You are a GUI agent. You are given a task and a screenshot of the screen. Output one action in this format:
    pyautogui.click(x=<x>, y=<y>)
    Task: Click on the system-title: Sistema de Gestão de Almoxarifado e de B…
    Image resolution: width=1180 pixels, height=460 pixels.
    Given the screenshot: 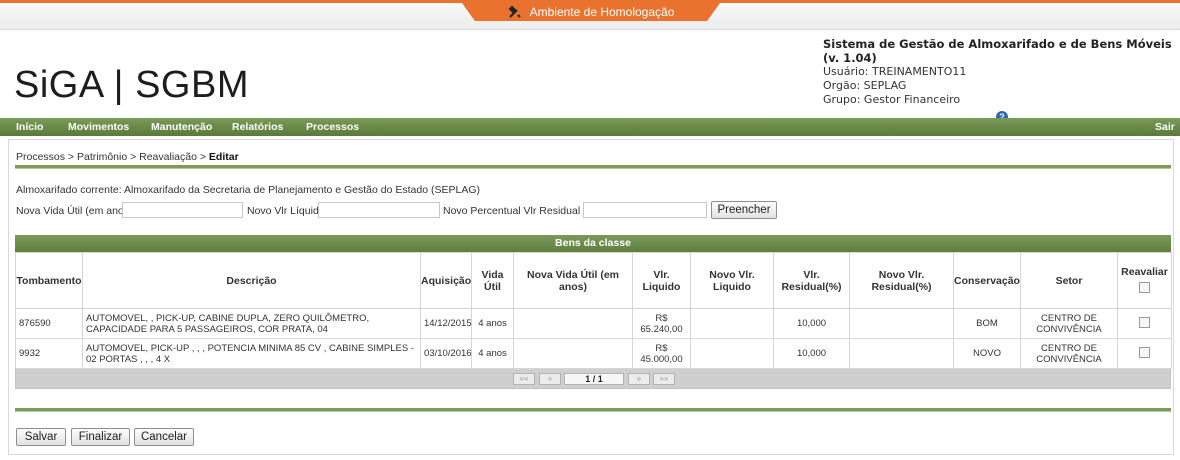 What is the action you would take?
    pyautogui.click(x=997, y=51)
    